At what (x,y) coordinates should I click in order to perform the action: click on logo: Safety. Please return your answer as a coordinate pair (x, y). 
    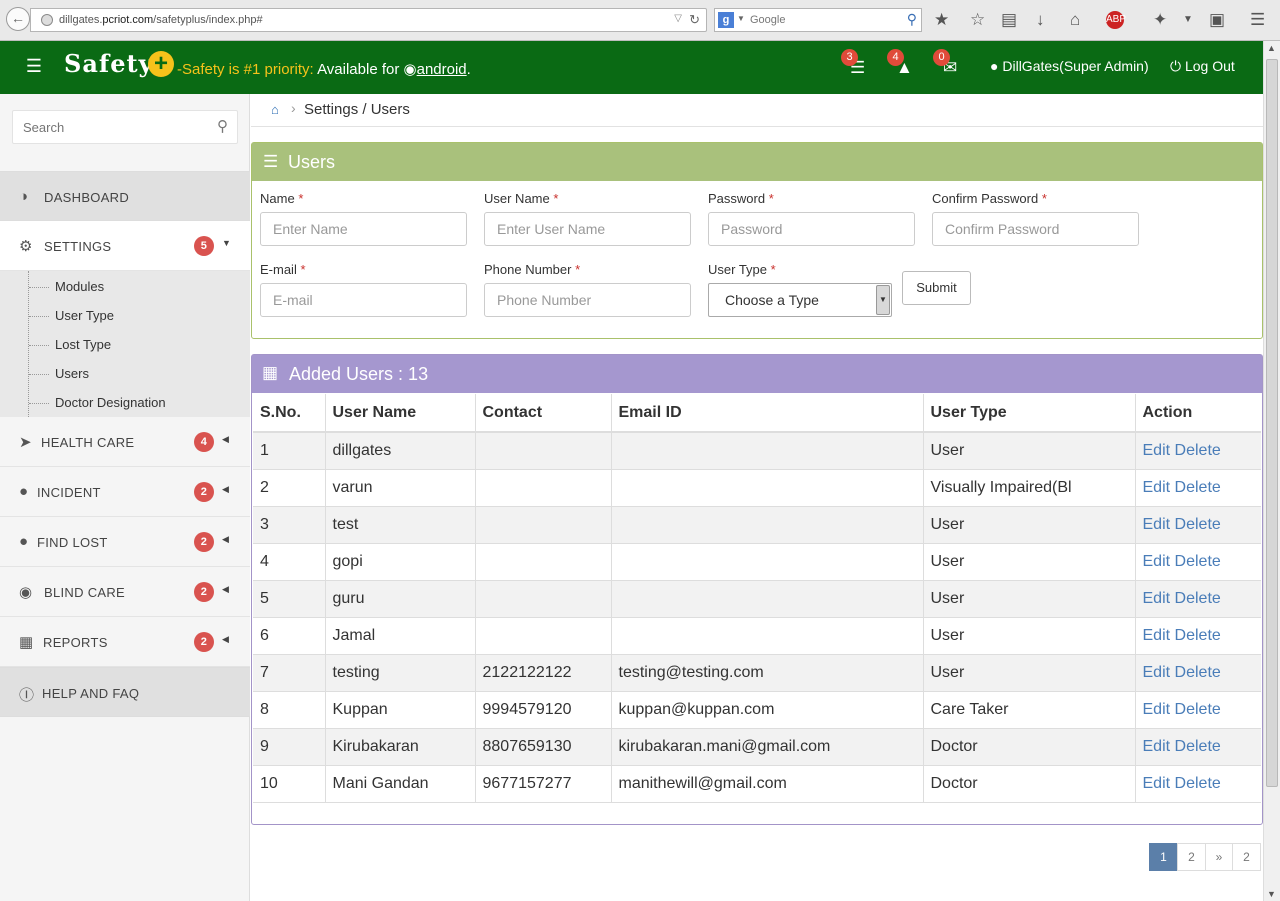
    Looking at the image, I should click on (109, 63).